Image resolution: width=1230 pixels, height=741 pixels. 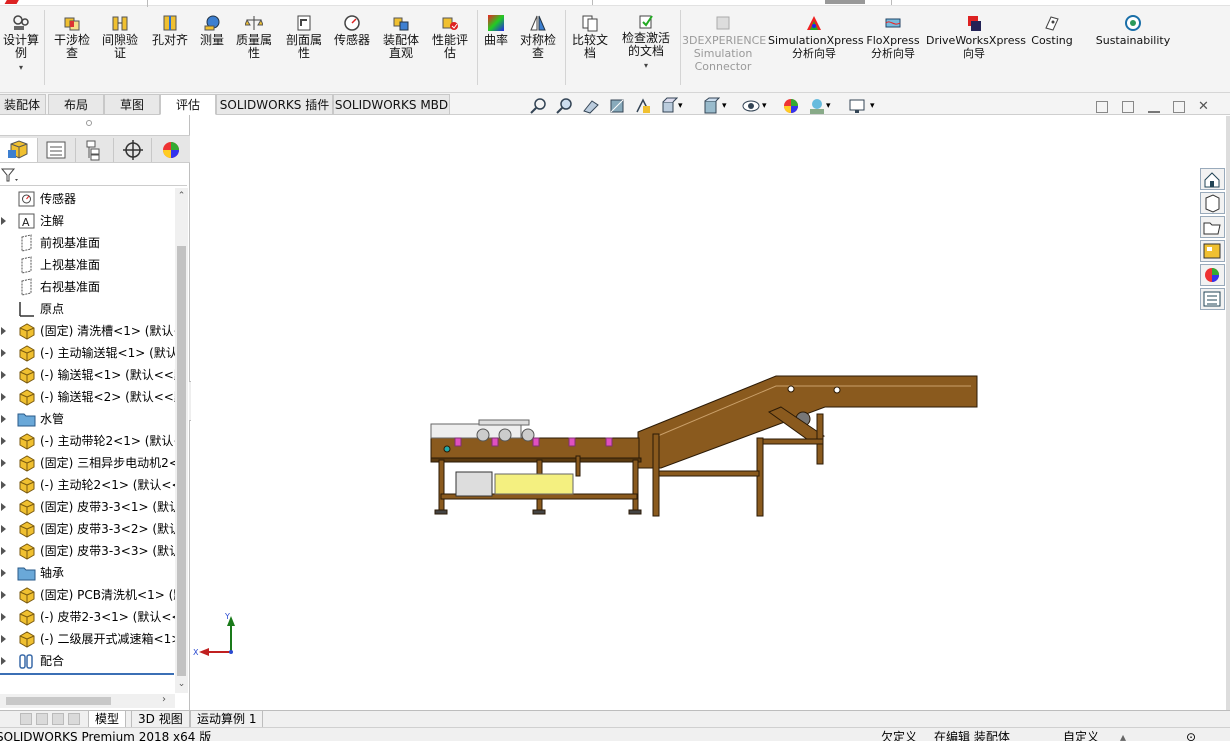 What do you see at coordinates (1204, 106) in the screenshot?
I see `window-close-icon: ✕` at bounding box center [1204, 106].